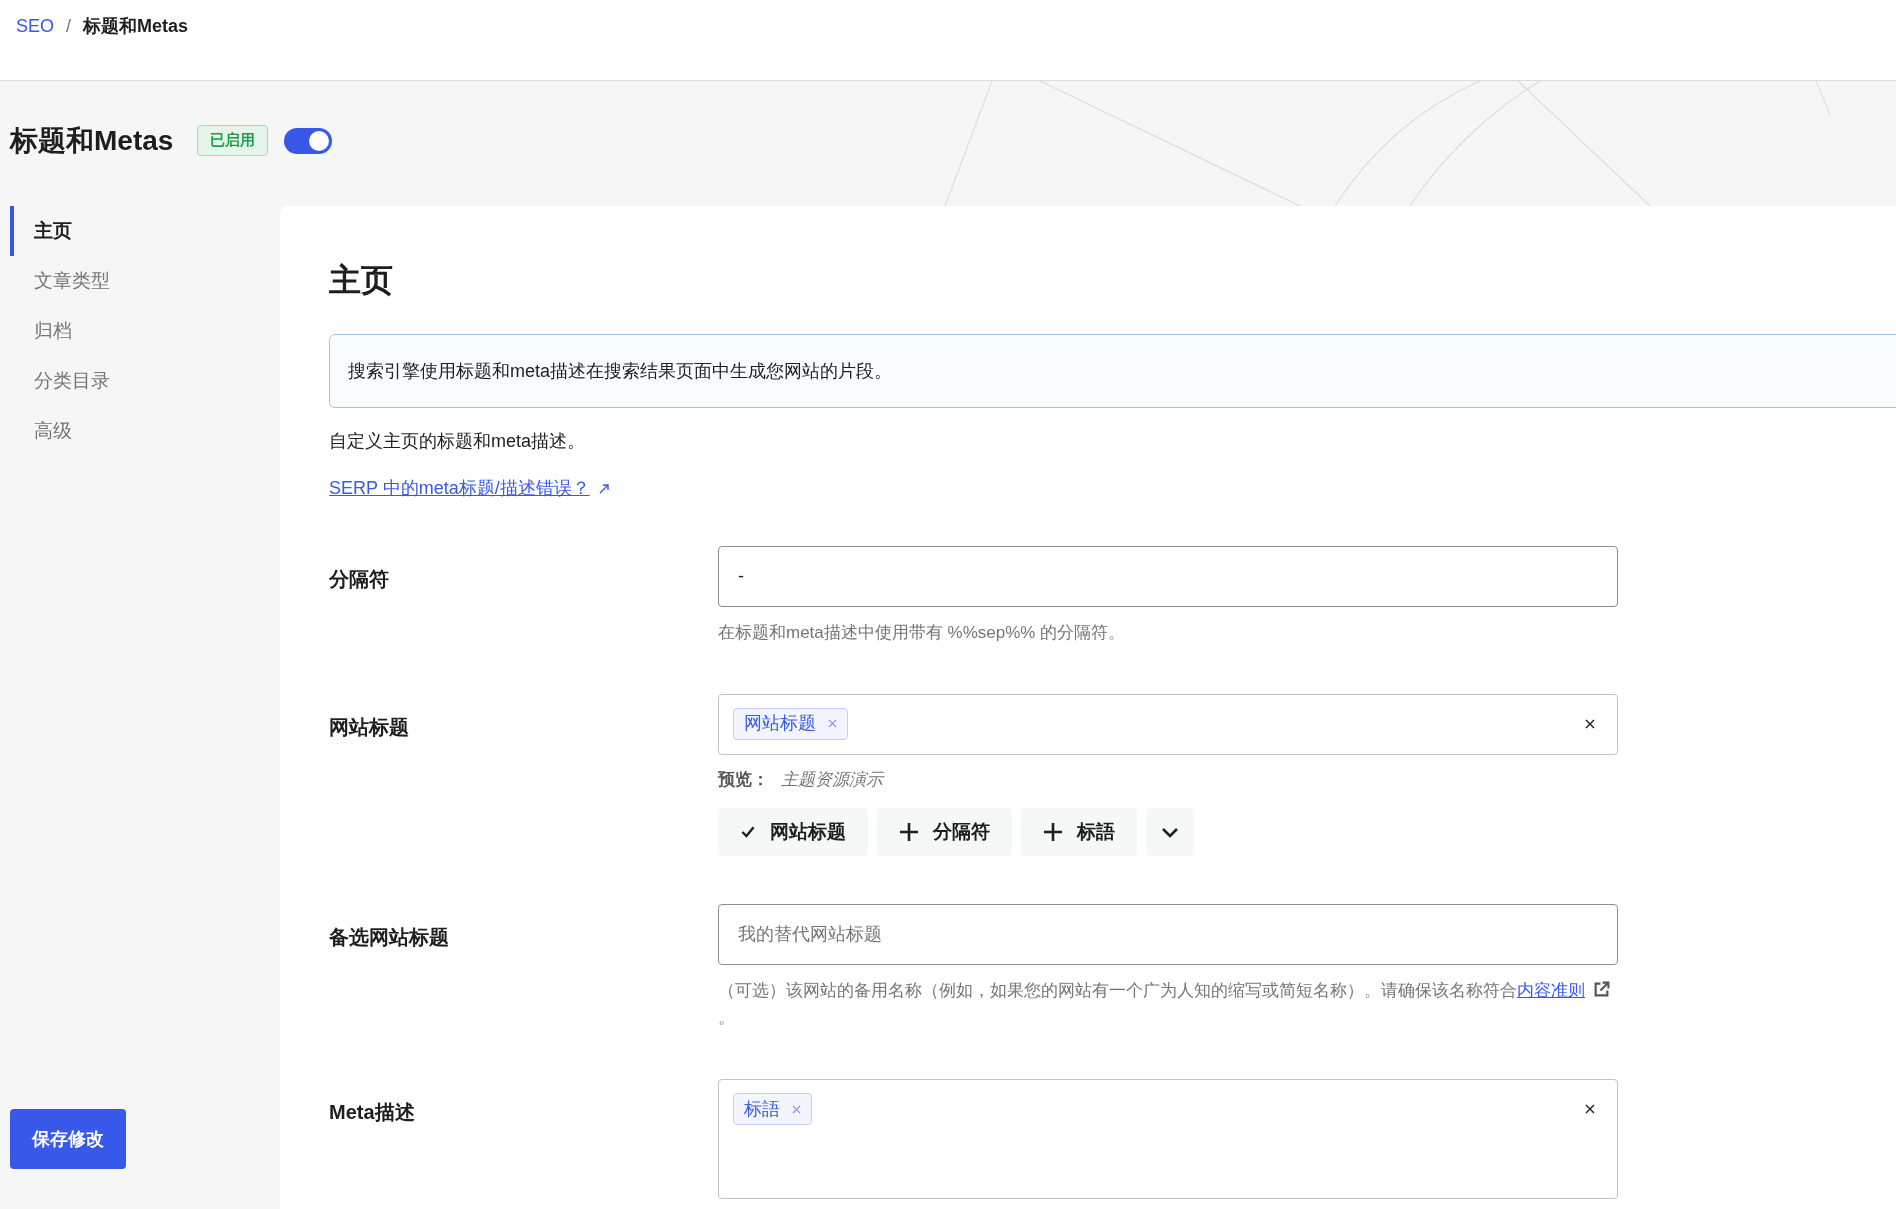  Describe the element at coordinates (1168, 934) in the screenshot. I see `input-field: 我的替代网站标题` at that location.